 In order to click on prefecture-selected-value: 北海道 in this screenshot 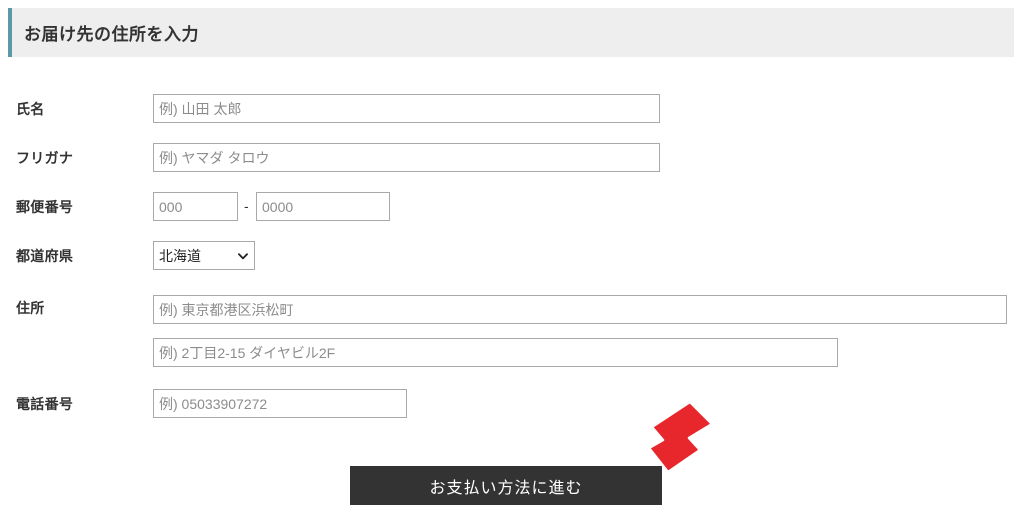, I will do `click(180, 255)`.